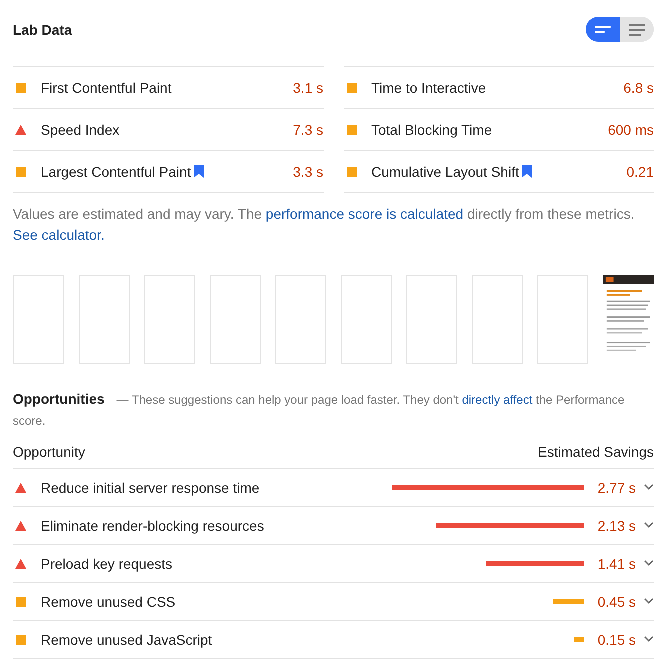 The height and width of the screenshot is (672, 672). What do you see at coordinates (126, 640) in the screenshot?
I see `opportunity-label: Remove unused JavaScript` at bounding box center [126, 640].